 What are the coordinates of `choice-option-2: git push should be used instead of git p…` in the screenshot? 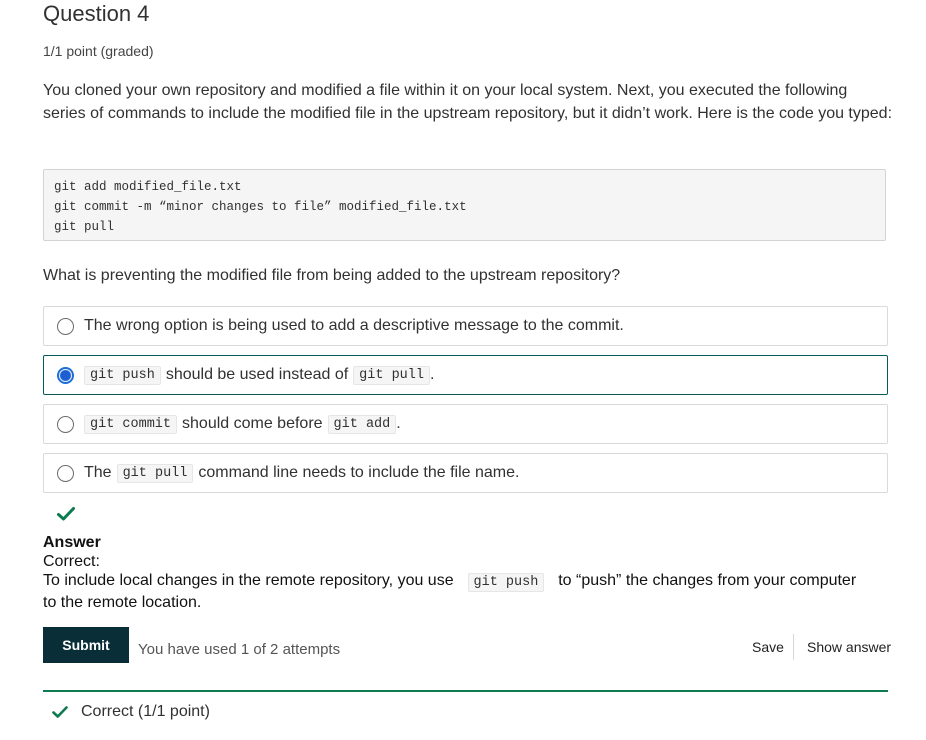 It's located at (465, 375).